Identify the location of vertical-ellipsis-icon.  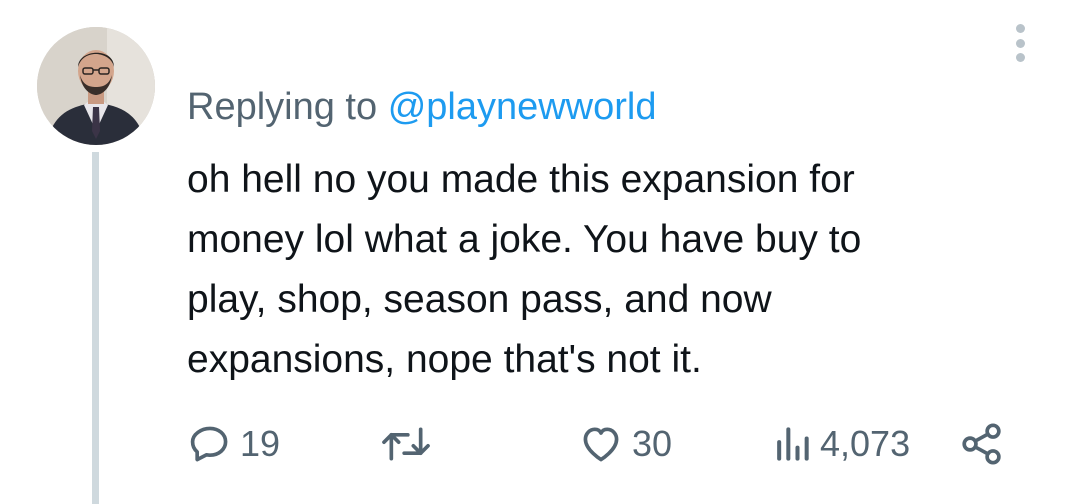
(1020, 28).